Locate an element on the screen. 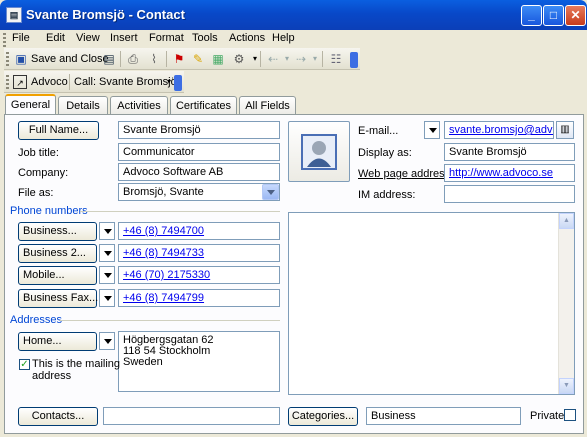  address-field: Högbergsgatan 62 118 54 Stockholm Sweden is located at coordinates (199, 361).